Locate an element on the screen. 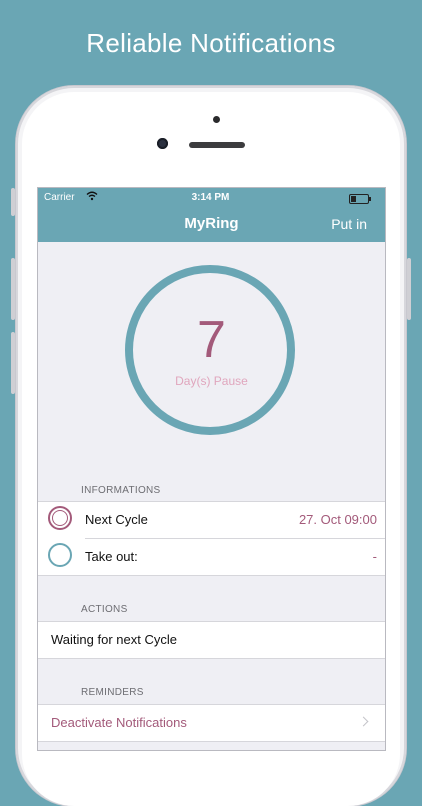 Image resolution: width=422 pixels, height=806 pixels. put-in-button: Put in is located at coordinates (349, 224).